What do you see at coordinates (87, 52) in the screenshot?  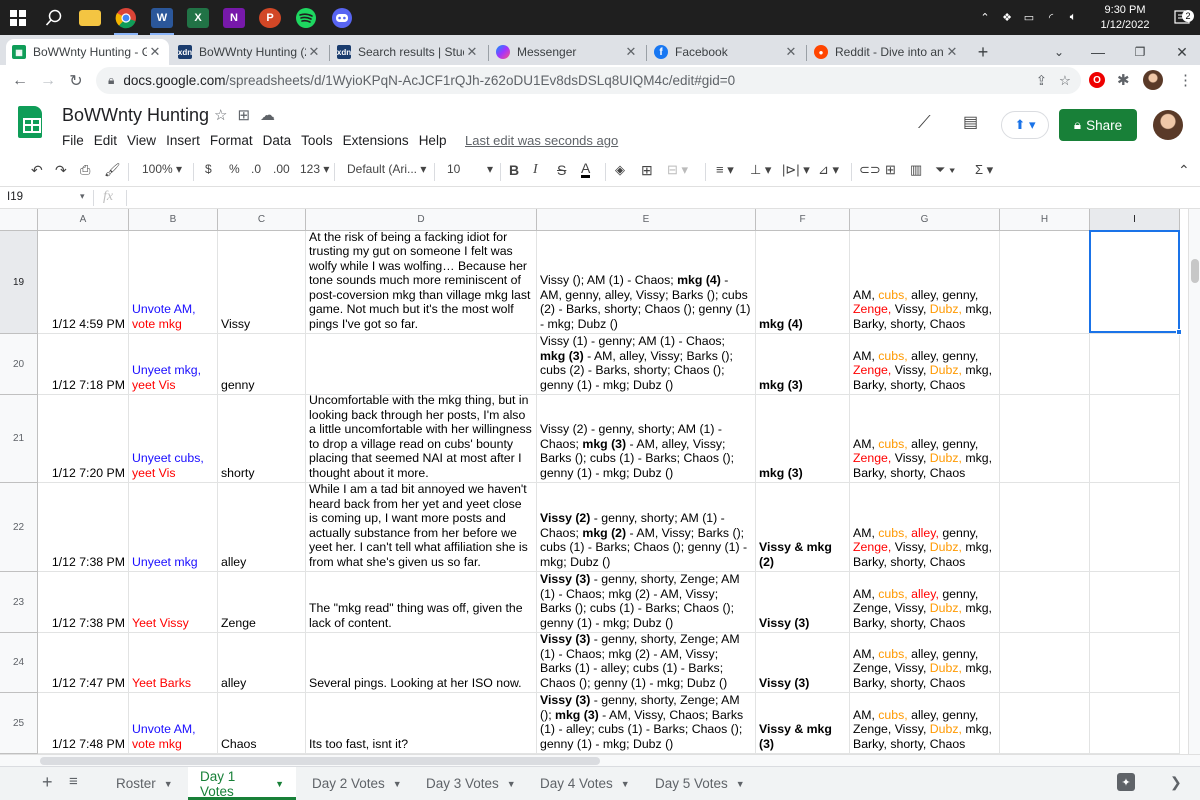 I see `browser-tab-sheets: ▦ BoWWnty Hunting - G ✕` at bounding box center [87, 52].